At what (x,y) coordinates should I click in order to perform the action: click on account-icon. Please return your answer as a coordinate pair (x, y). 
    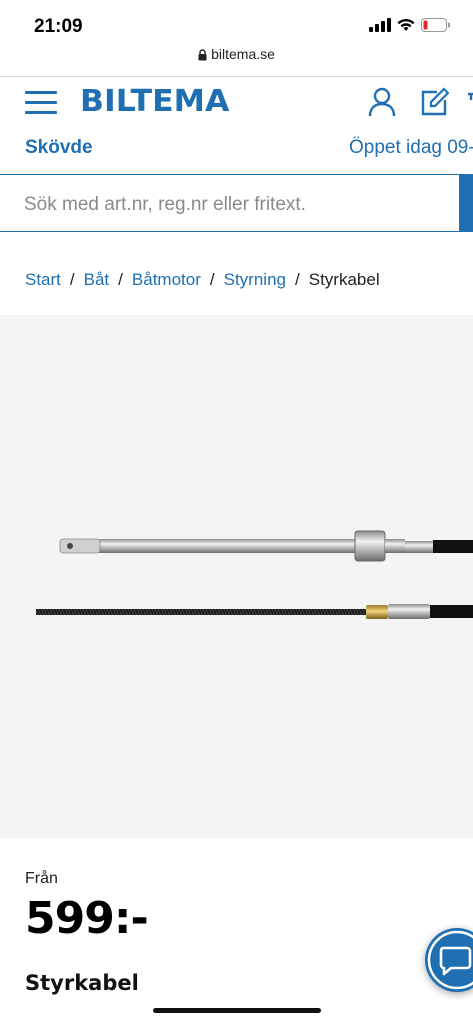
    Looking at the image, I should click on (382, 102).